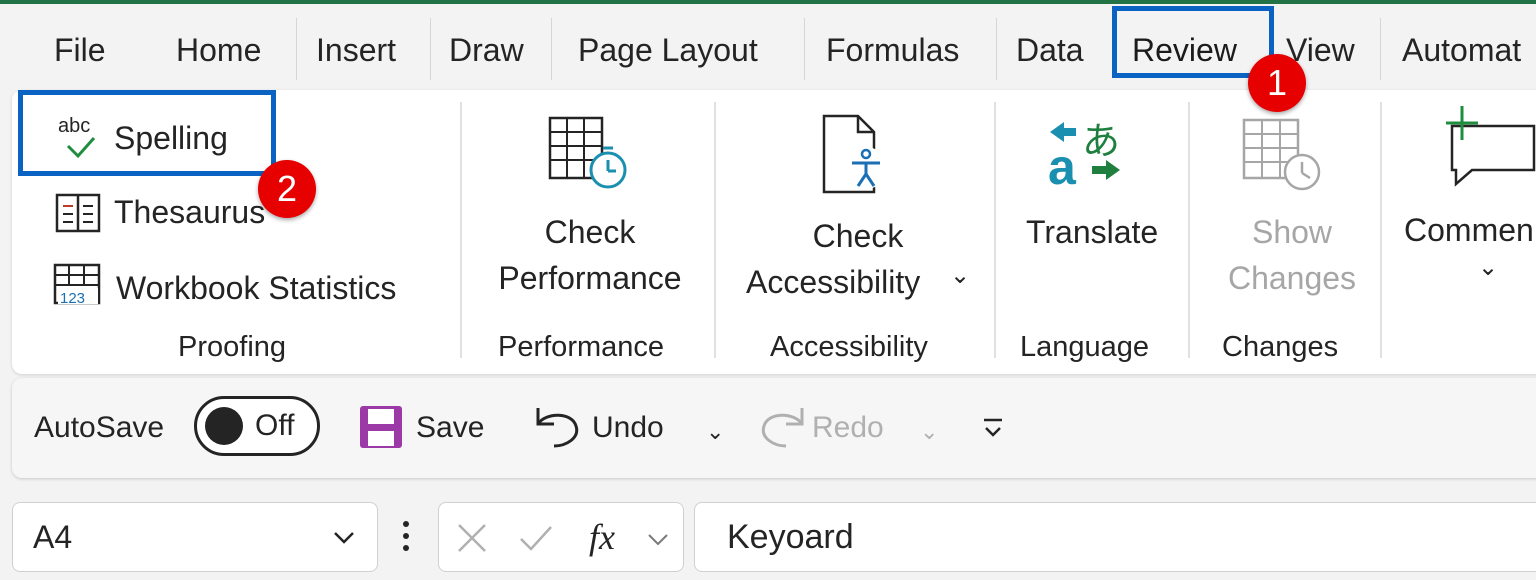  I want to click on comments-button: Commen, so click(1469, 230).